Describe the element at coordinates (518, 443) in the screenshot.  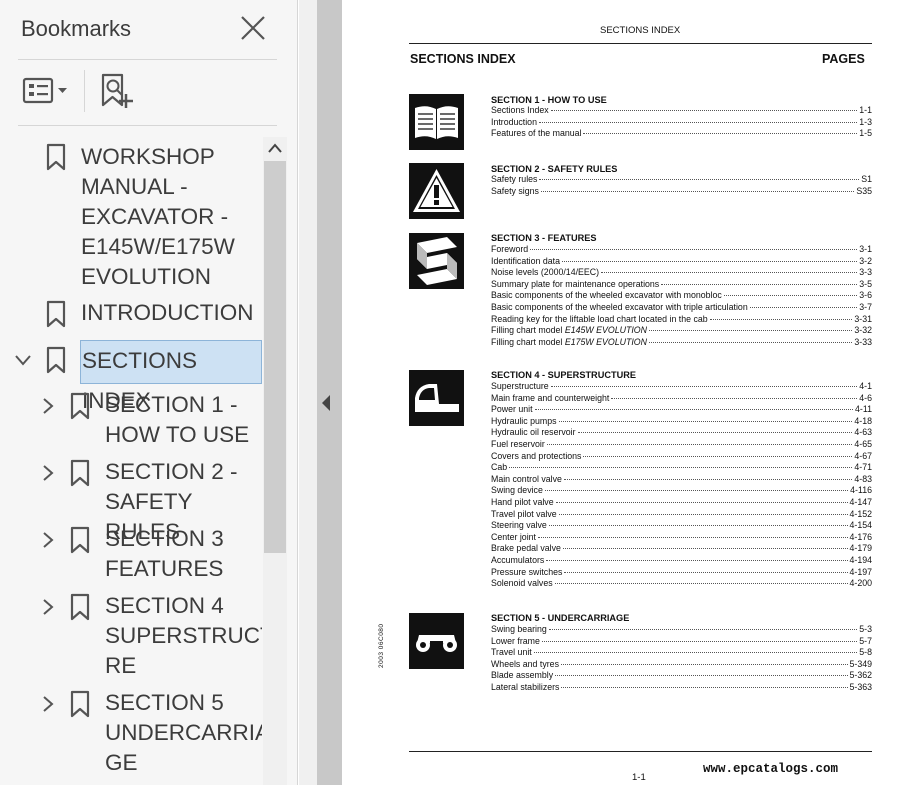
I see `entry-text: Fuel reservoir` at that location.